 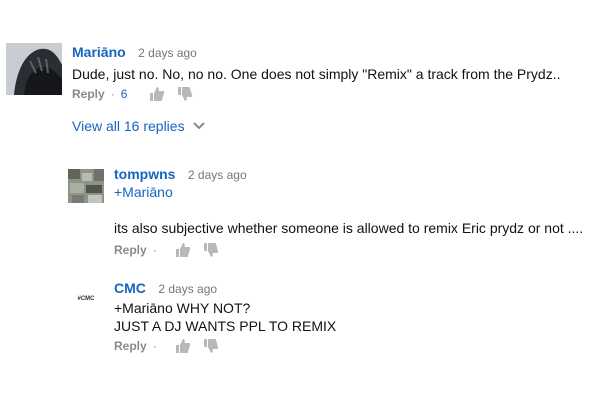 I want to click on comment-author: Mariāno, so click(x=99, y=52).